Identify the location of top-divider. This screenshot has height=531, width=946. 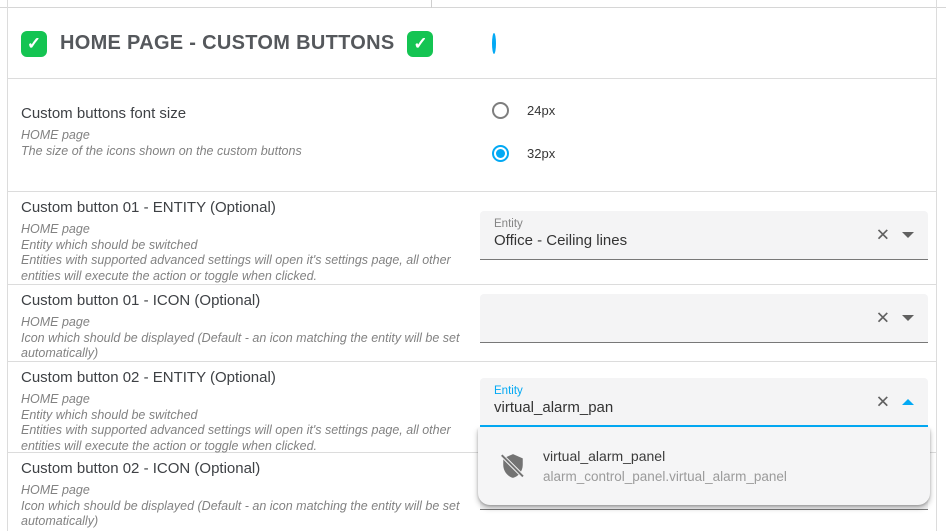
(473, 4).